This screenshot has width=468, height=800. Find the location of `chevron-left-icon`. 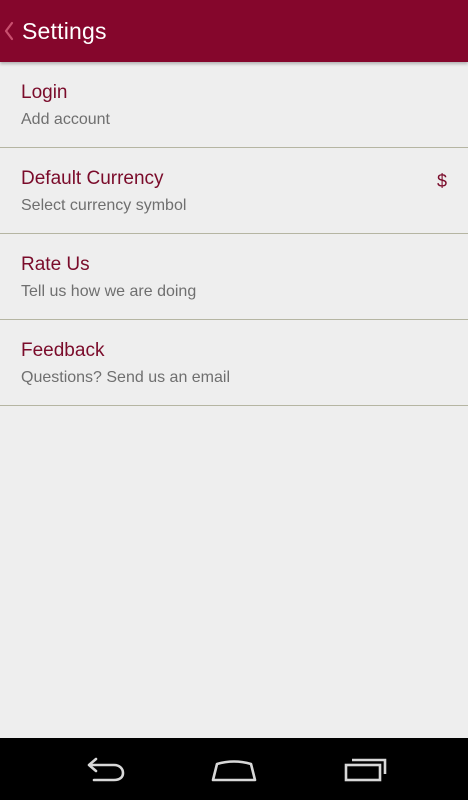

chevron-left-icon is located at coordinates (9, 31).